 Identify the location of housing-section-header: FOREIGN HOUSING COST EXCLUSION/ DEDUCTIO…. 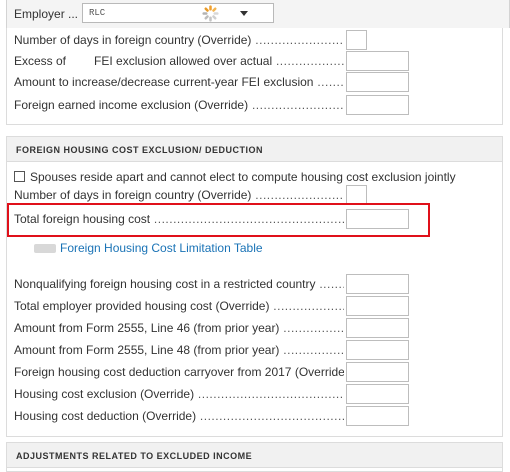
(254, 149).